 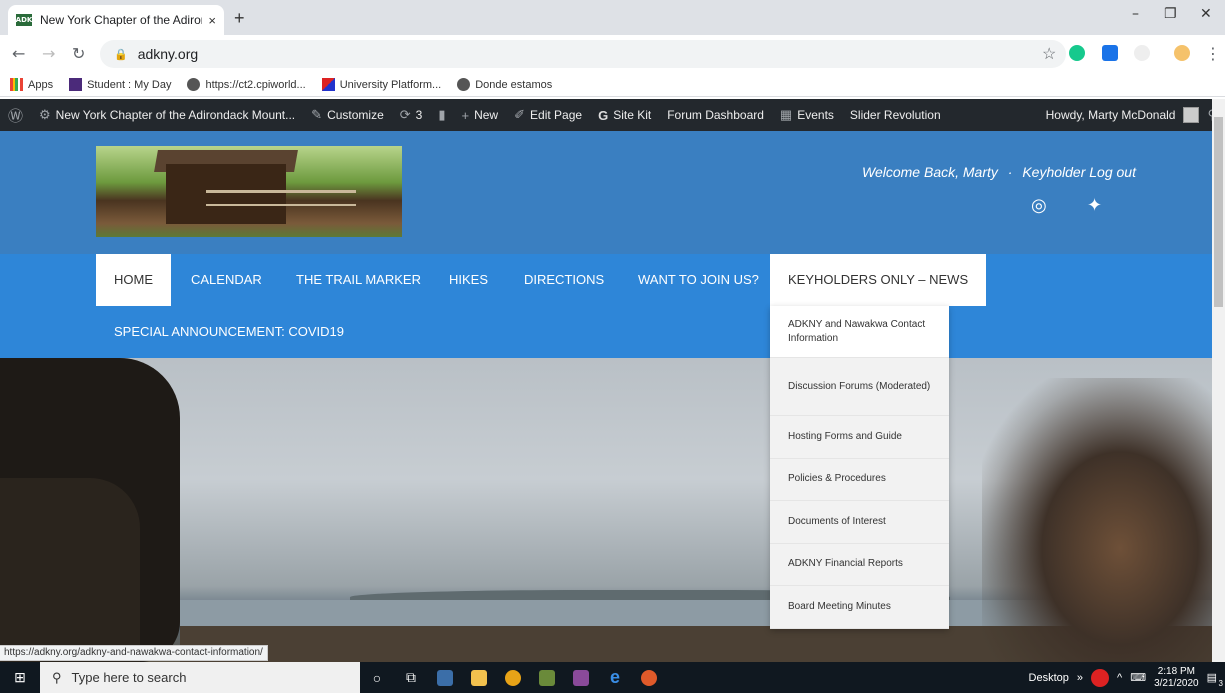 I want to click on restore-icon: ❐, so click(x=1170, y=14).